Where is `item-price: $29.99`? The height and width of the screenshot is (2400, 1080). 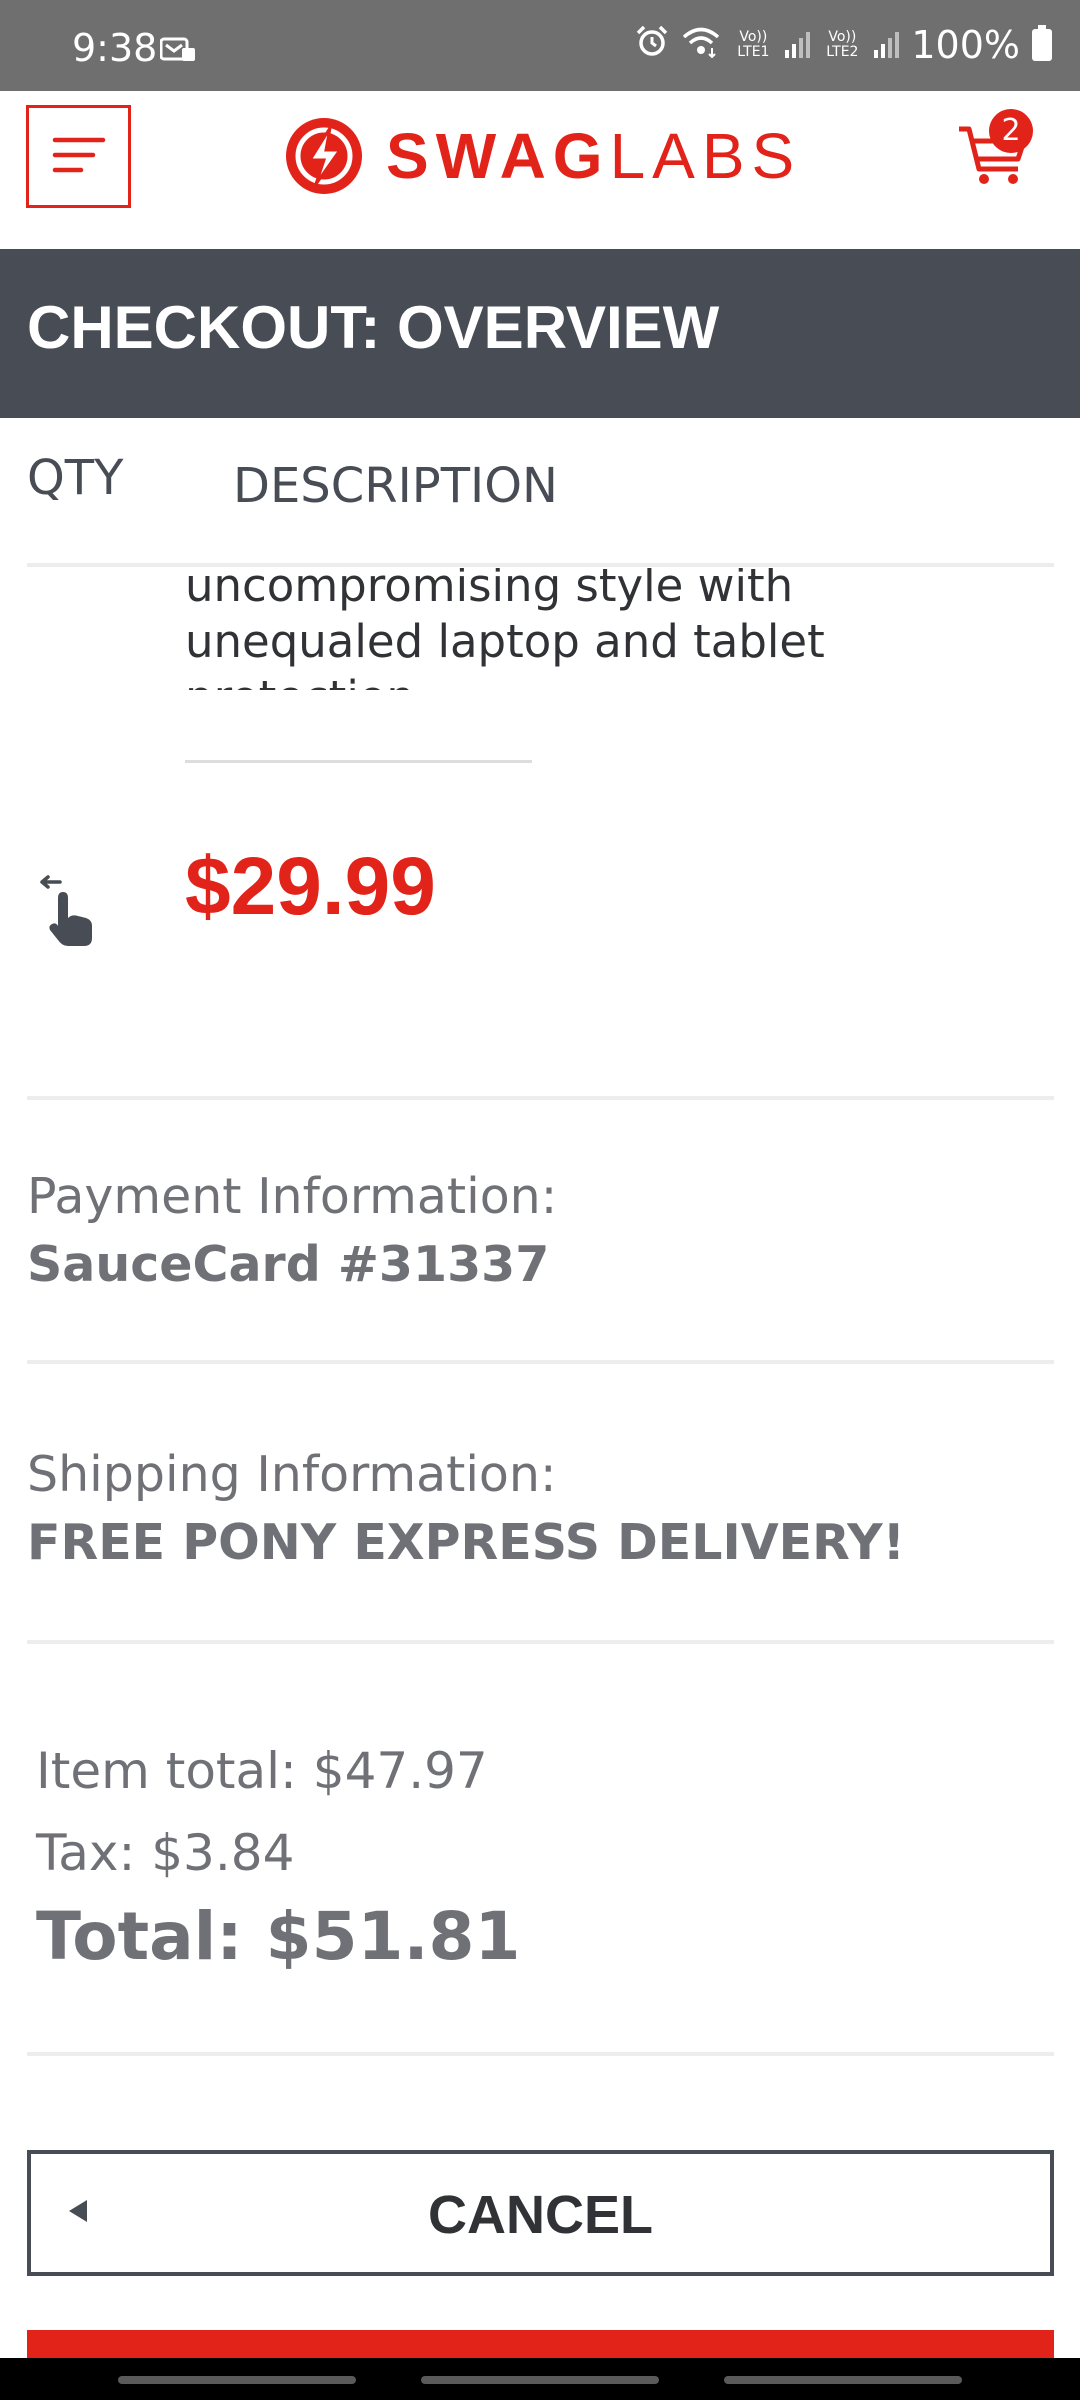
item-price: $29.99 is located at coordinates (310, 886).